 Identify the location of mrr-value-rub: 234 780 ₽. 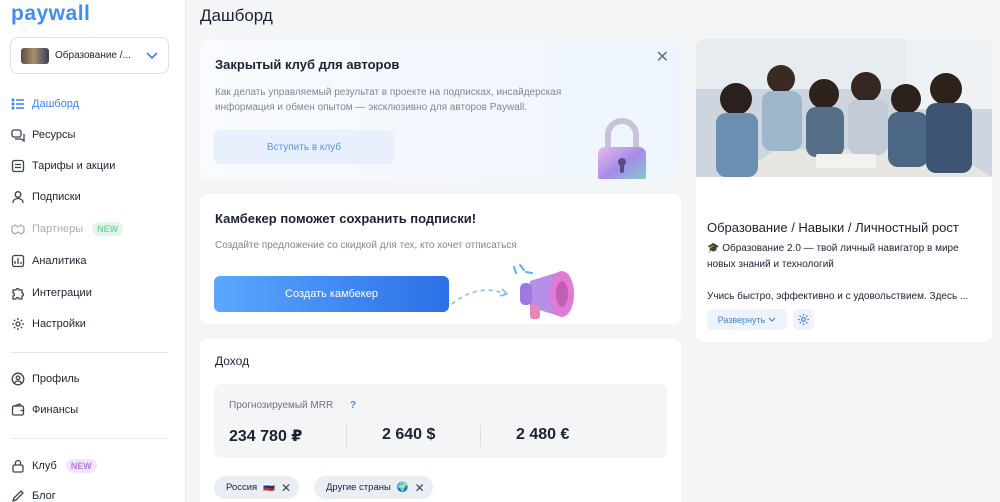
(266, 436).